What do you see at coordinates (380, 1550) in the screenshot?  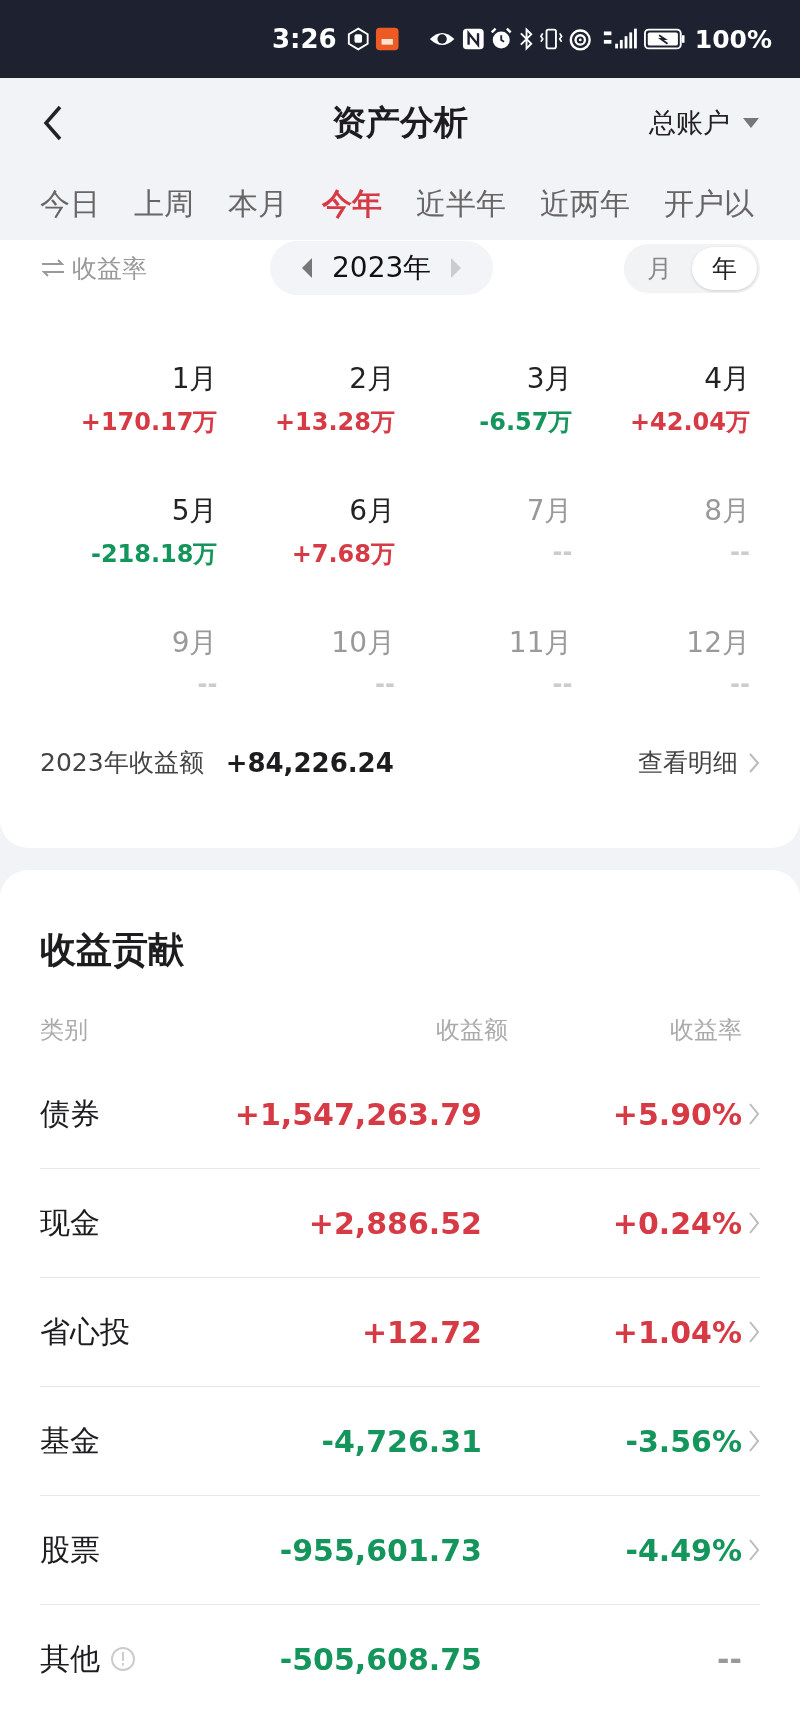 I see `return-amount: -955,601.73` at bounding box center [380, 1550].